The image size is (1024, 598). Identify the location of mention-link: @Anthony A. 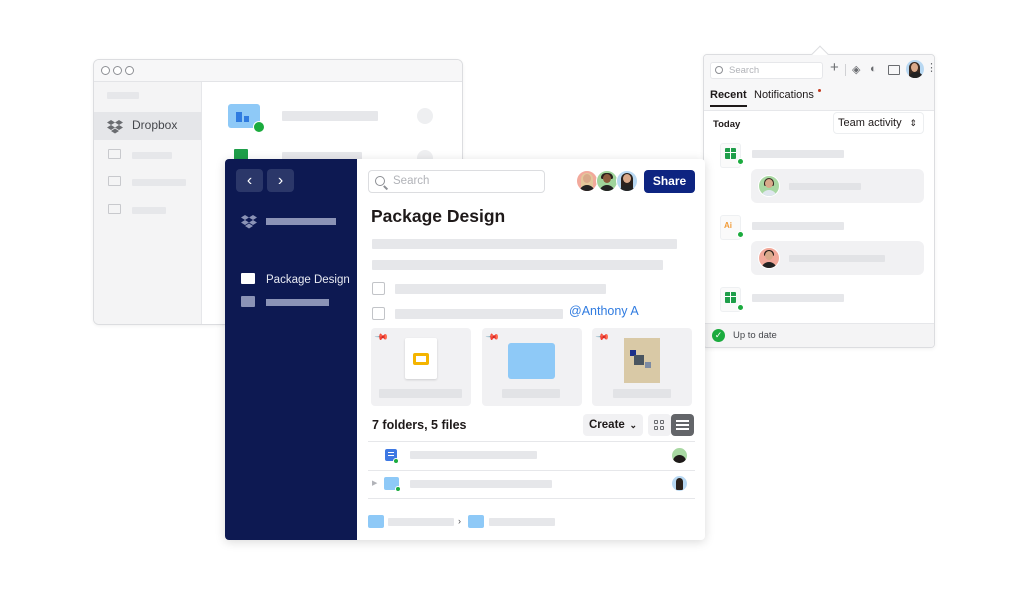
(604, 311).